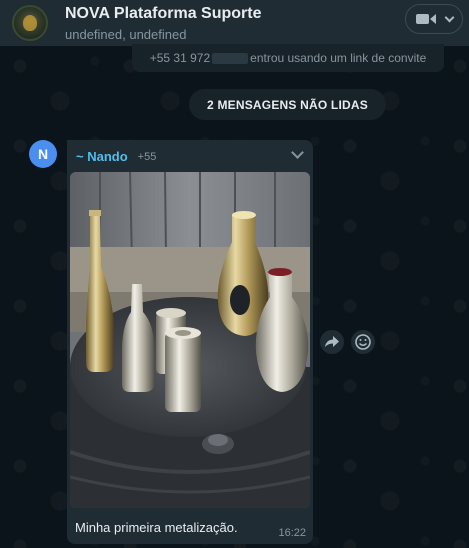 This screenshot has height=548, width=469. I want to click on system-message-text: entrou usando um link de convite, so click(338, 58).